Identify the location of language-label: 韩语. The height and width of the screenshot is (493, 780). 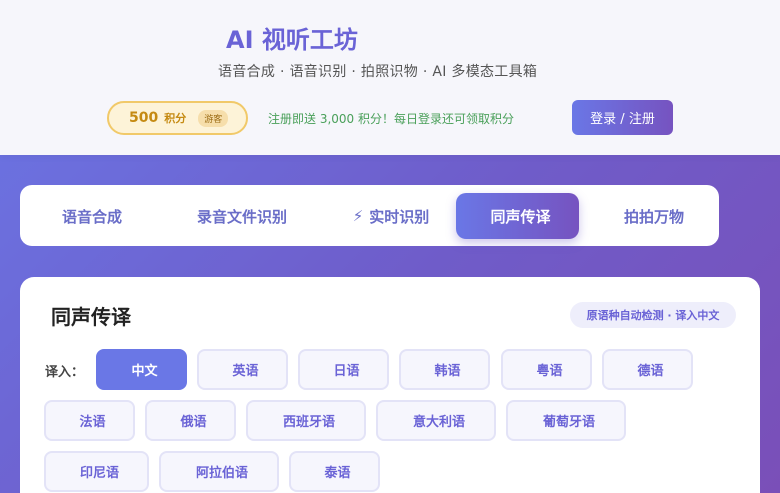
(447, 371).